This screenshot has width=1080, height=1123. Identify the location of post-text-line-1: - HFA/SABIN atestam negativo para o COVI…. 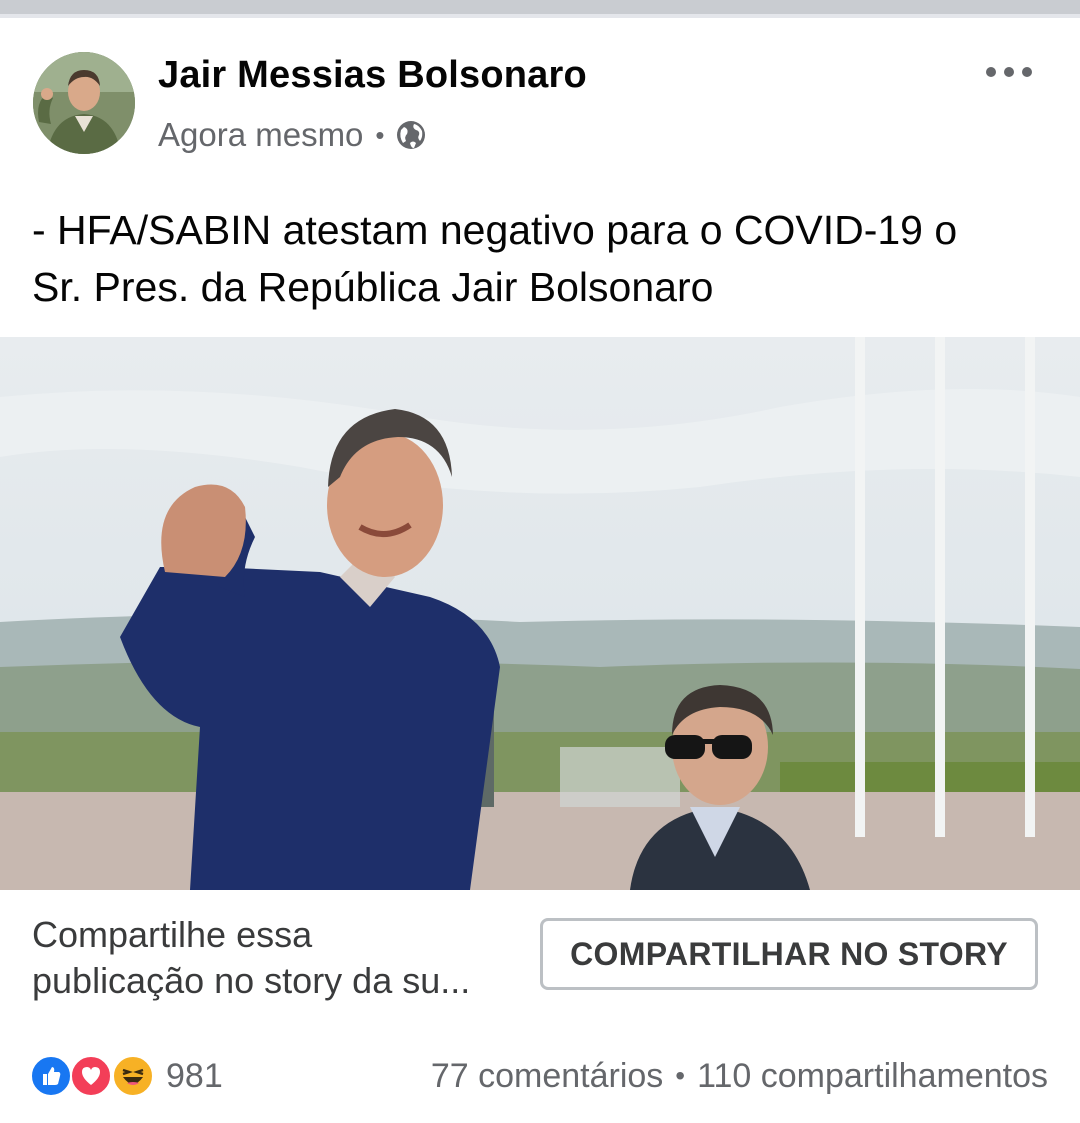
(495, 230).